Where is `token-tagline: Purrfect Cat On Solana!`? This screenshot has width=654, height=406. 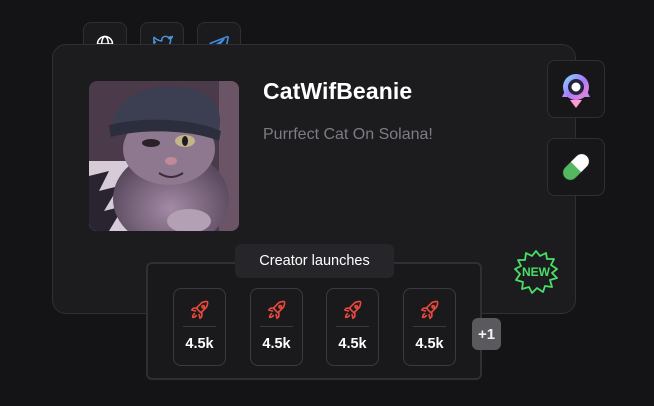 token-tagline: Purrfect Cat On Solana! is located at coordinates (348, 134).